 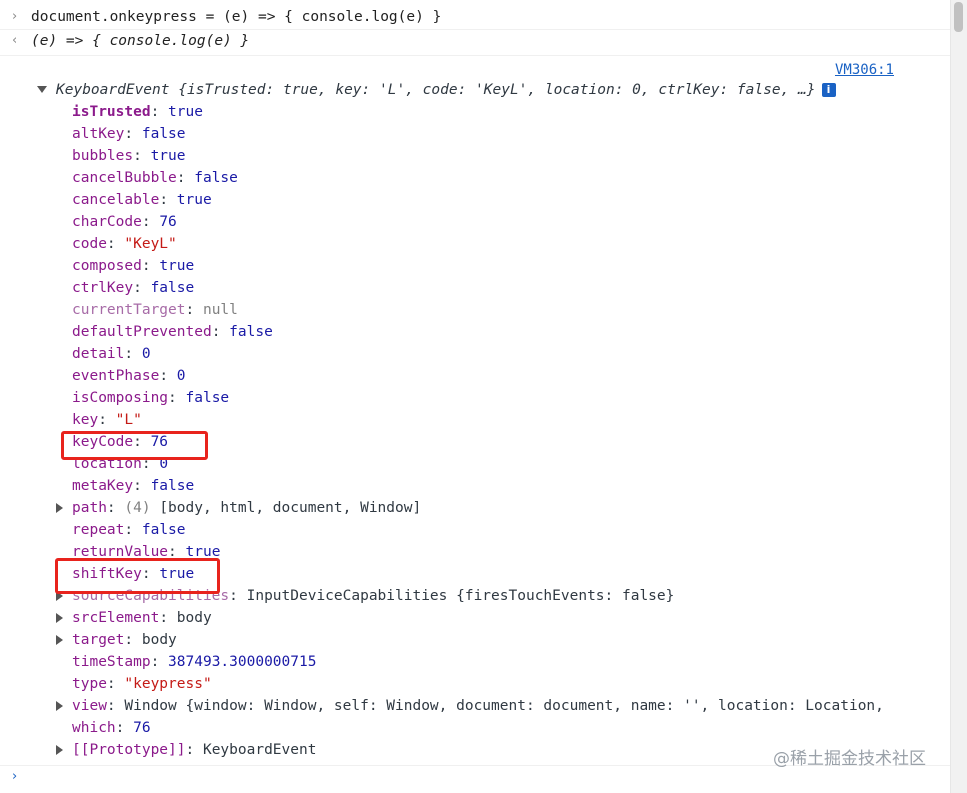 I want to click on property-row-charcode: charCode: 76, so click(x=124, y=222).